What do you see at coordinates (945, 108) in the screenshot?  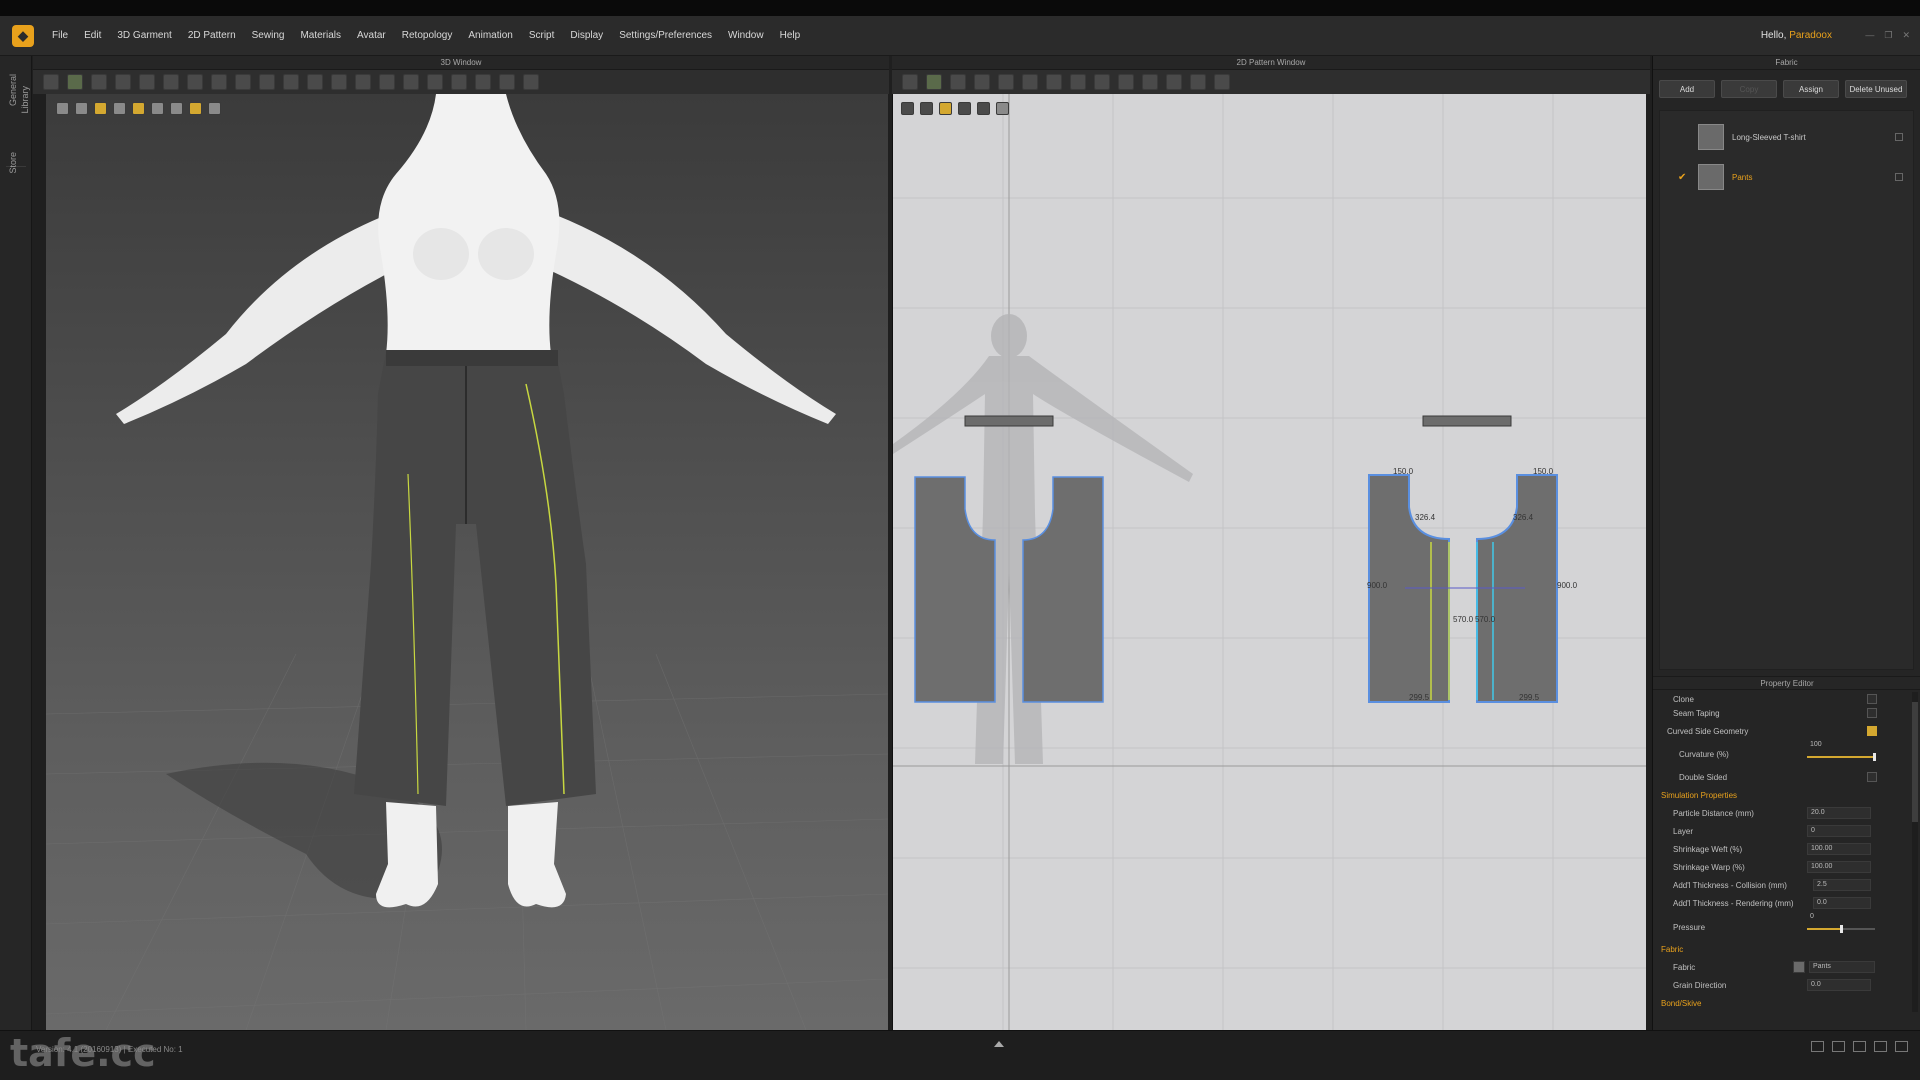 I see `pattern-texture-icon` at bounding box center [945, 108].